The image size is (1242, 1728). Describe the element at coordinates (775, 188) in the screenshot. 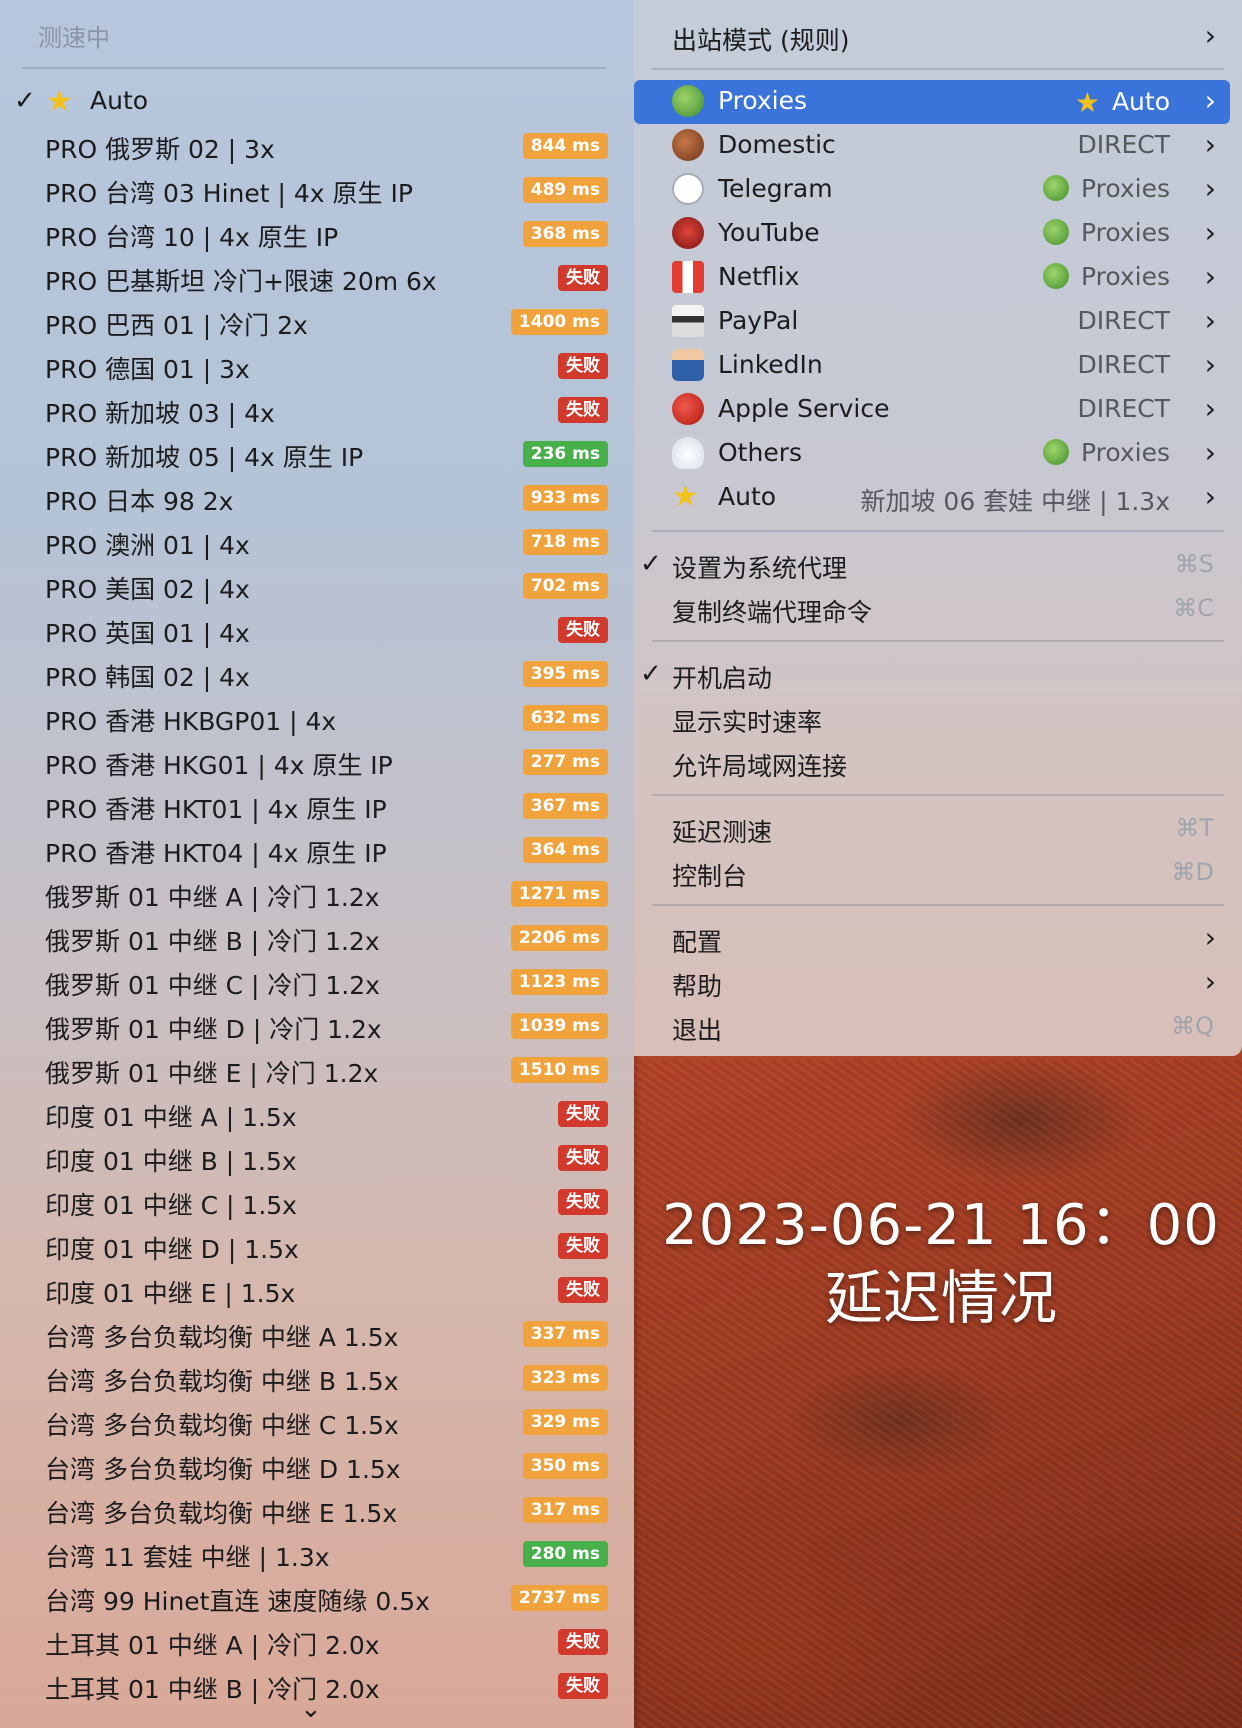

I see `group-label: Telegram` at that location.